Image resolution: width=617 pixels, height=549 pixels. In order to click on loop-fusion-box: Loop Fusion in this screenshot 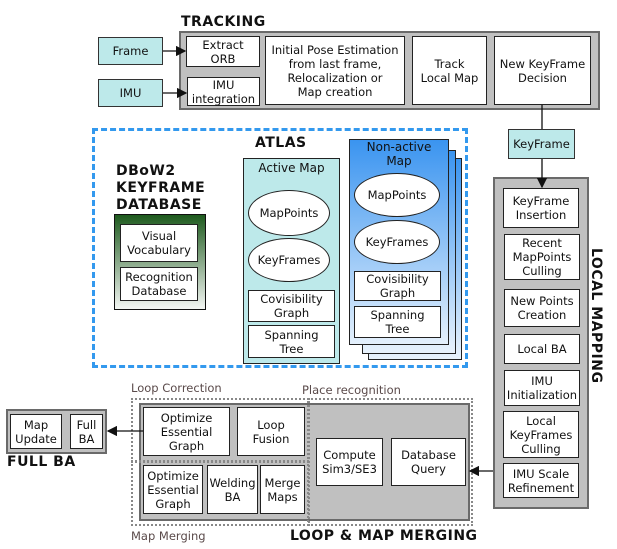, I will do `click(271, 431)`.